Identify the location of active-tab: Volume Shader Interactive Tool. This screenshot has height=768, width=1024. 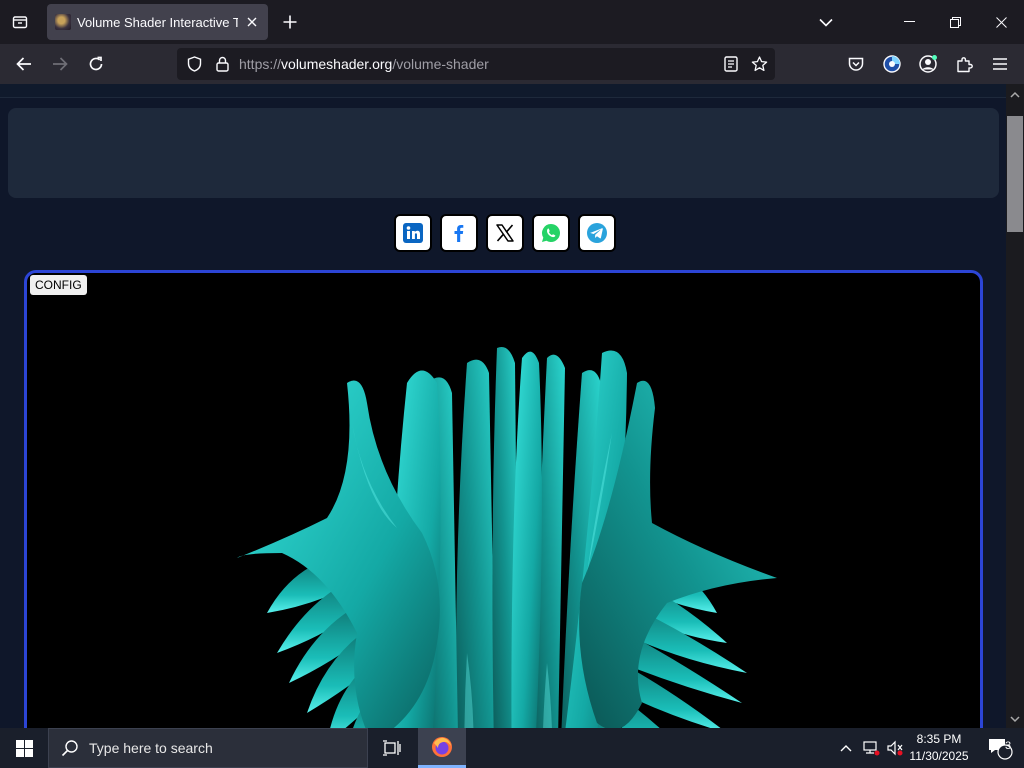
(157, 22).